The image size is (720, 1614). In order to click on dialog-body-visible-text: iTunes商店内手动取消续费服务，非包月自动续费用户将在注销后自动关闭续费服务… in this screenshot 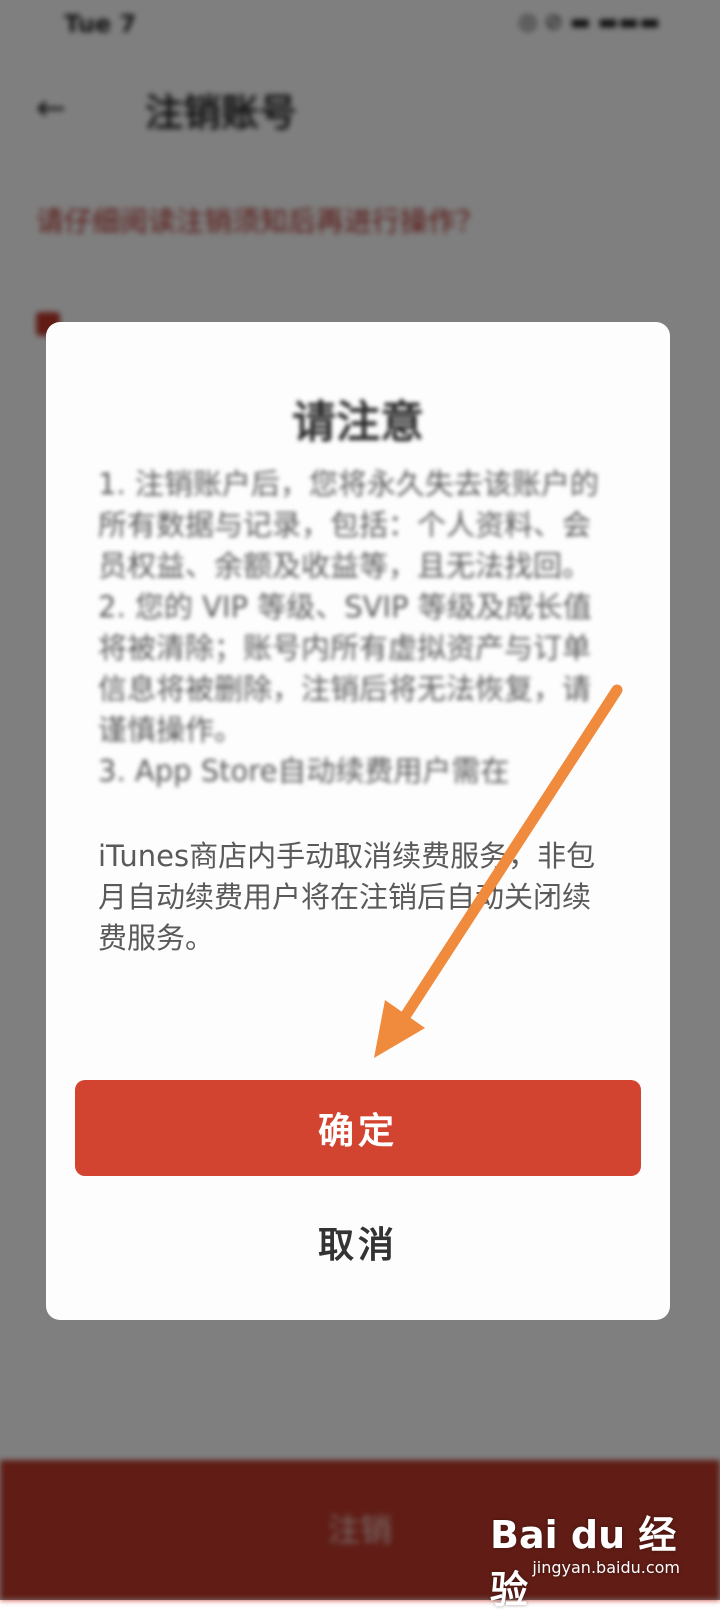, I will do `click(347, 897)`.